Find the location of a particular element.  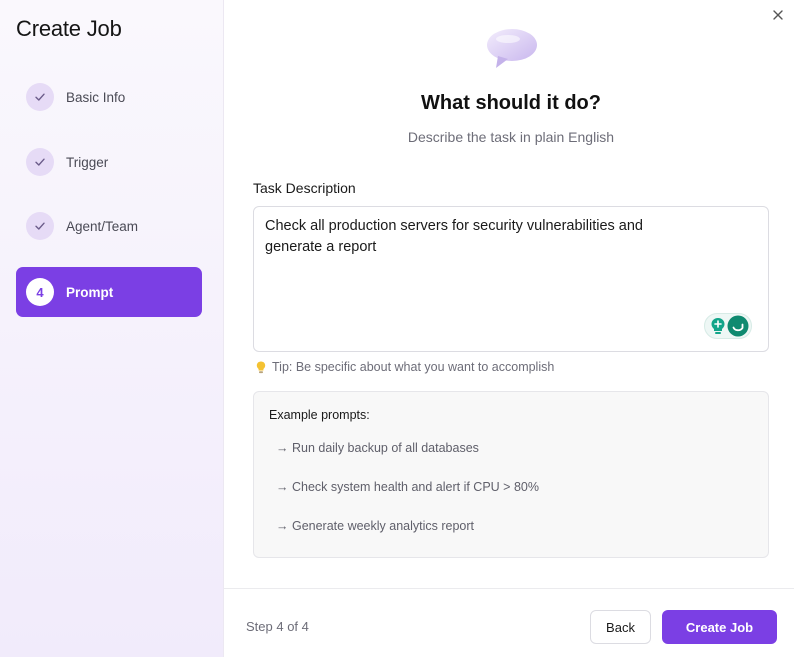

step-prompt: 4 Prompt is located at coordinates (109, 292).